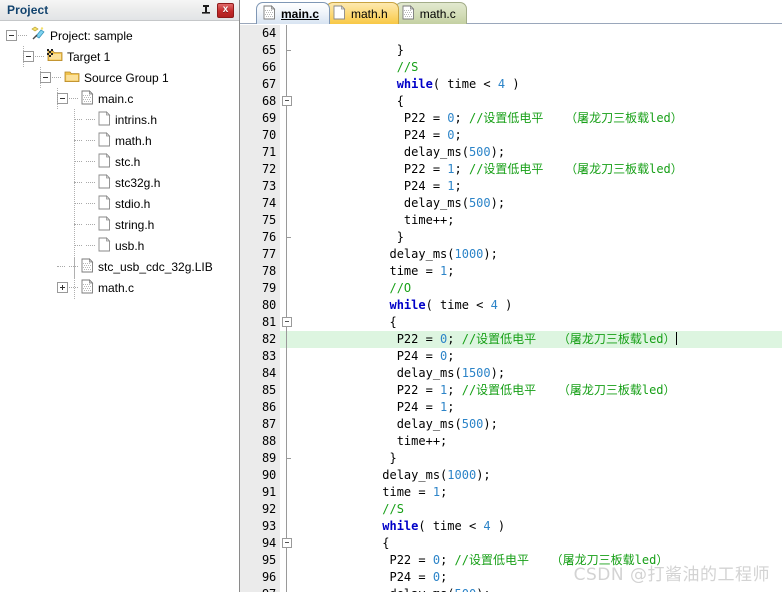 The image size is (782, 592). I want to click on code-line: 87 delay_ms(500);, so click(511, 424).